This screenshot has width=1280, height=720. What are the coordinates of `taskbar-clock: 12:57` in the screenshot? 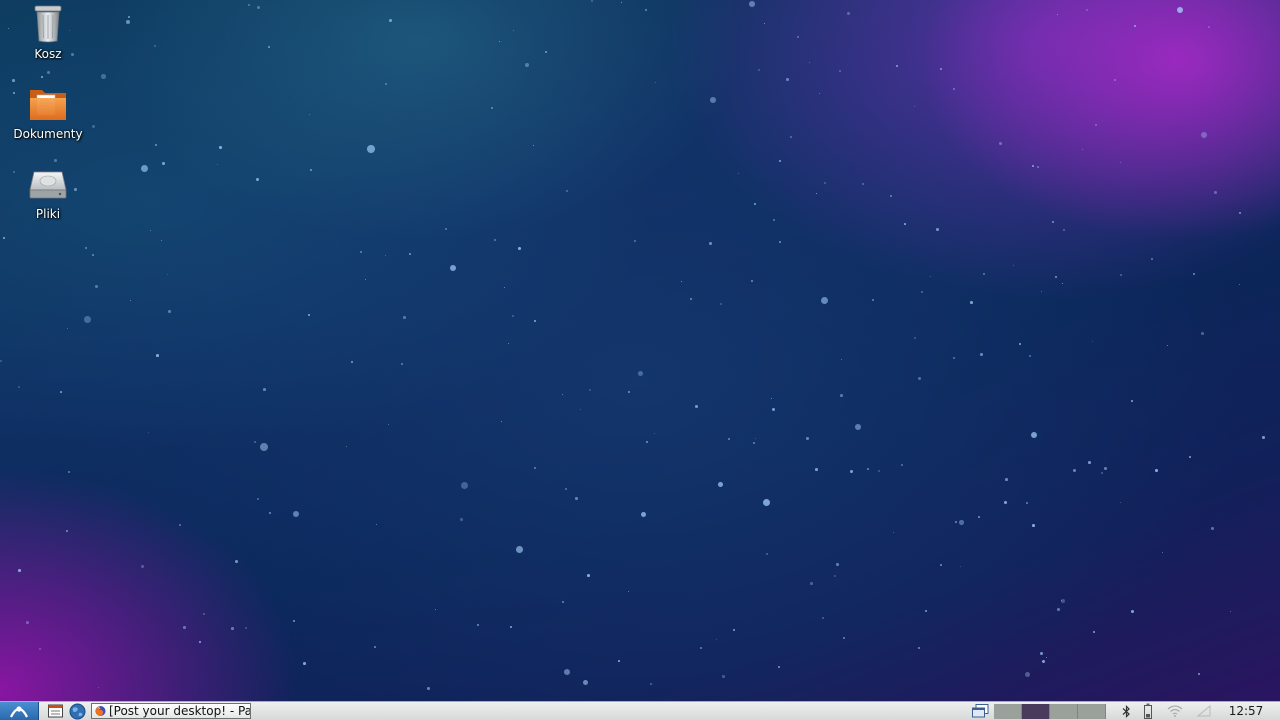 It's located at (1246, 711).